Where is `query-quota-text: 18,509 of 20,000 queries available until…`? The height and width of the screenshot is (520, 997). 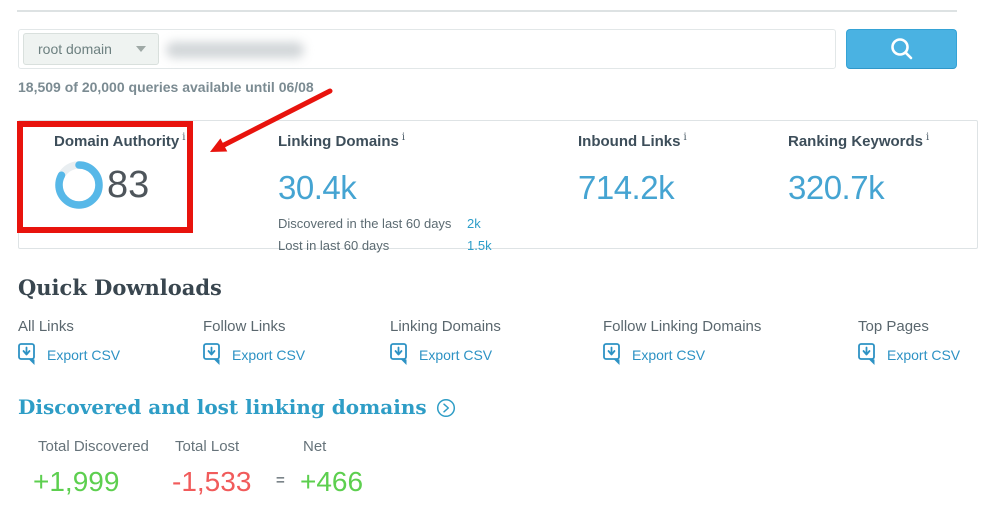 query-quota-text: 18,509 of 20,000 queries available until… is located at coordinates (166, 87).